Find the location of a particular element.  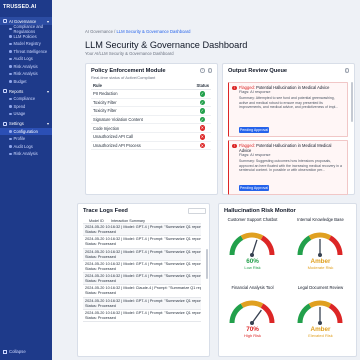

collapse-label: Collapse is located at coordinates (17, 351).